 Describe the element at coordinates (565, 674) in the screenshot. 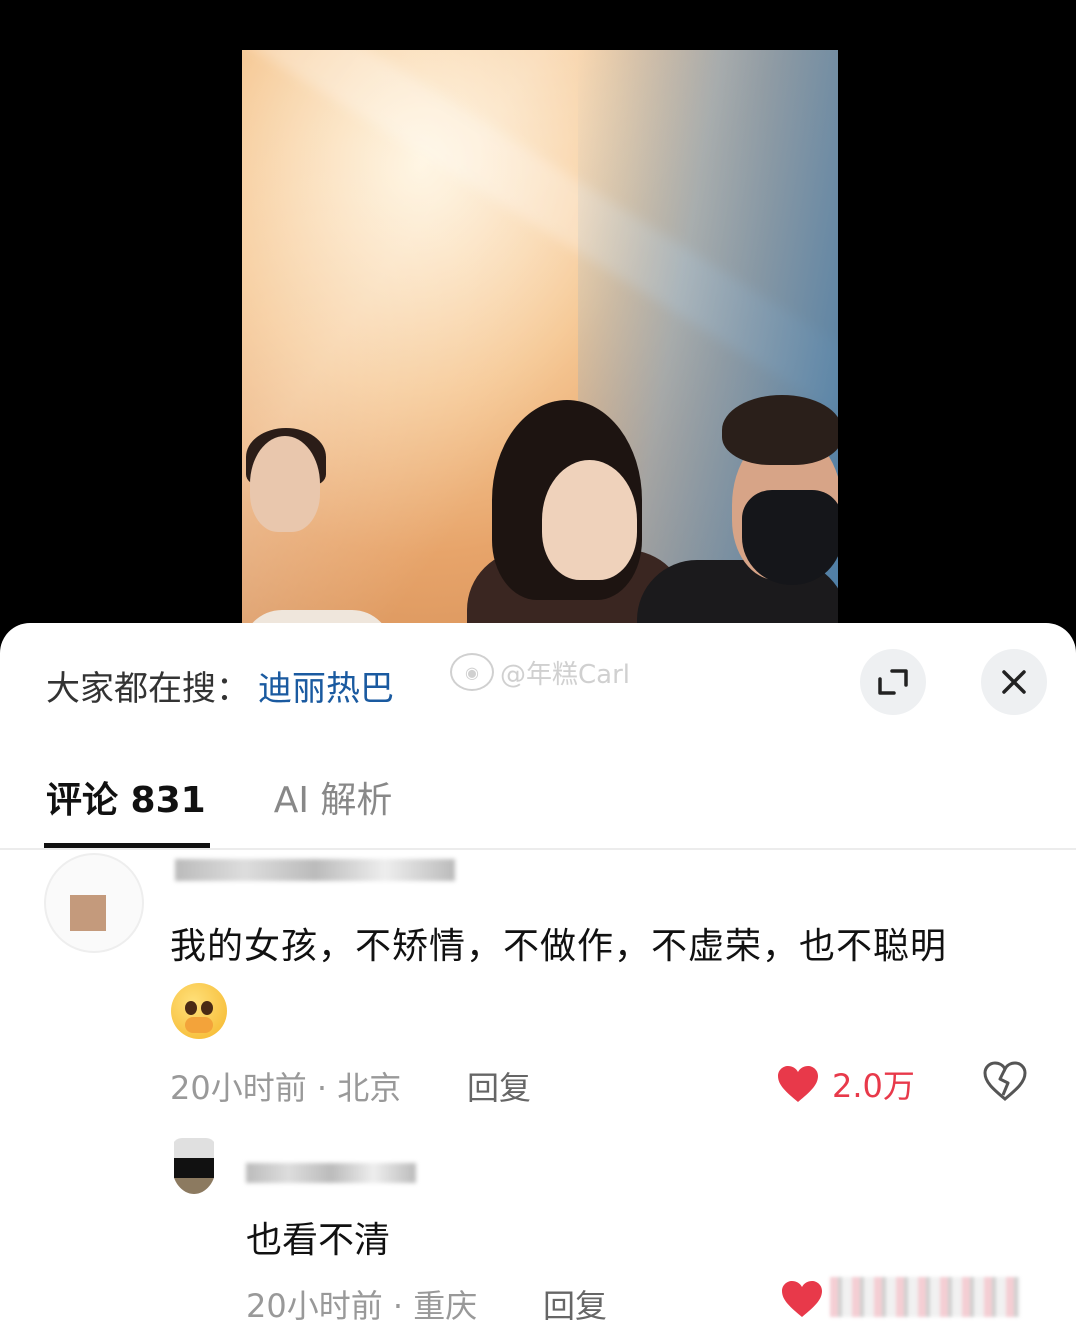

I see `watermark-text: @年糕Carl` at that location.